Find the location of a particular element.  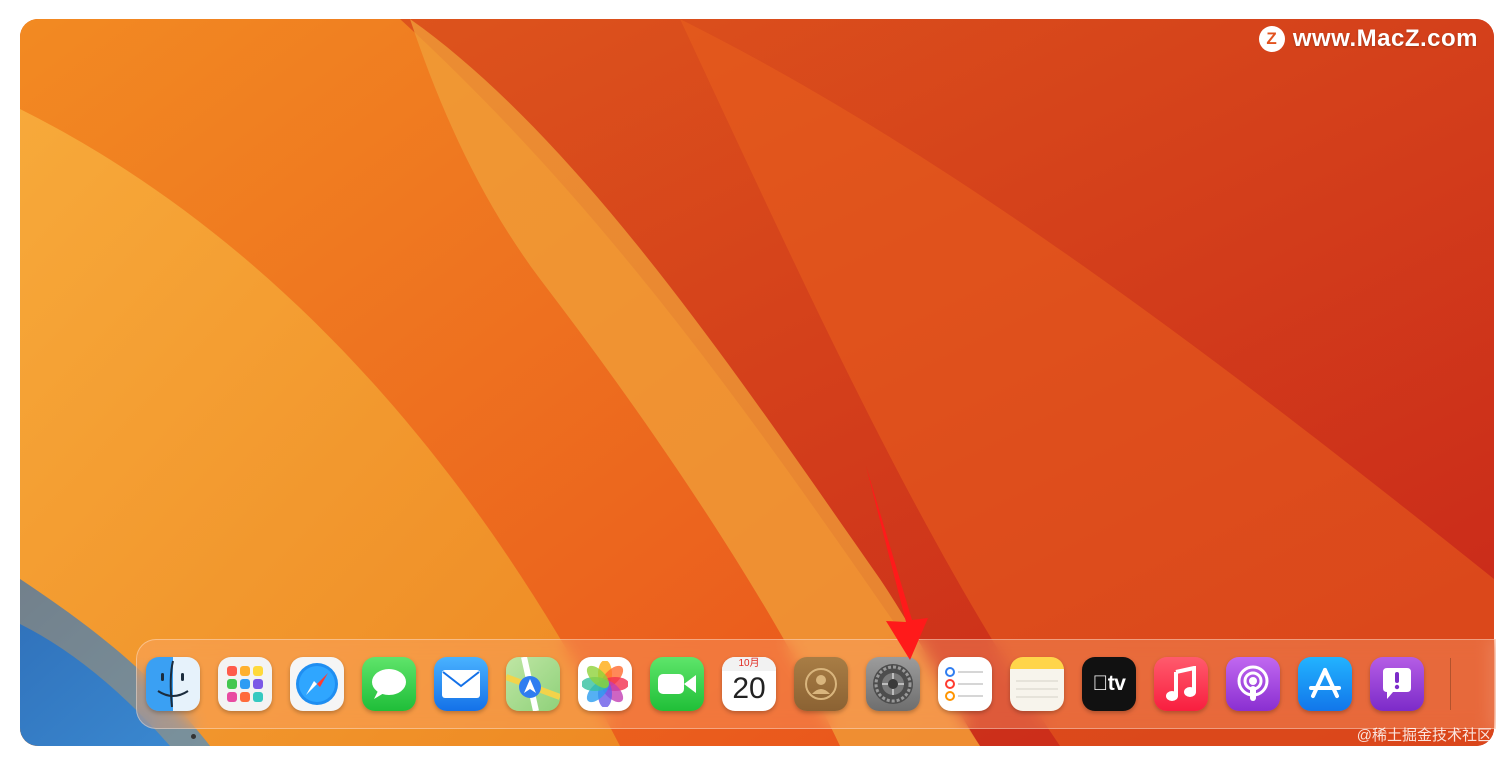

tv-icon: tv is located at coordinates (1109, 684).